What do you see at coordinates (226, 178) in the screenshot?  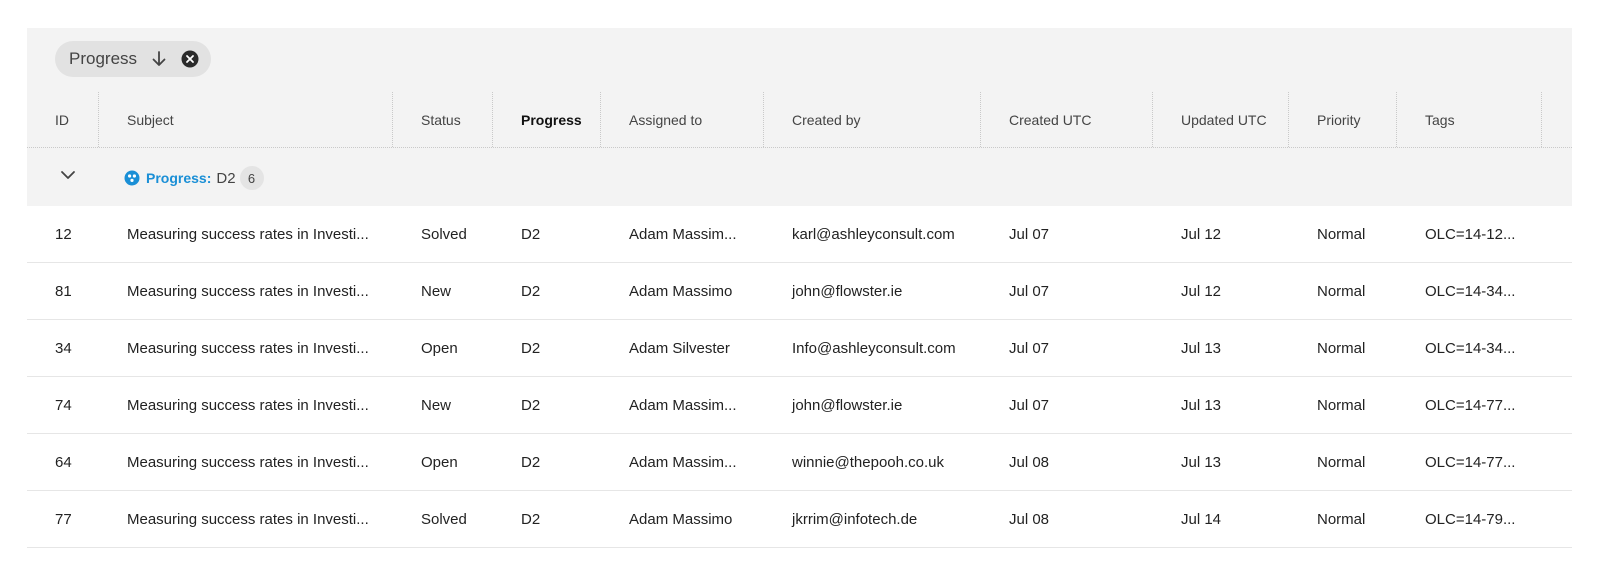 I see `group-value: D2` at bounding box center [226, 178].